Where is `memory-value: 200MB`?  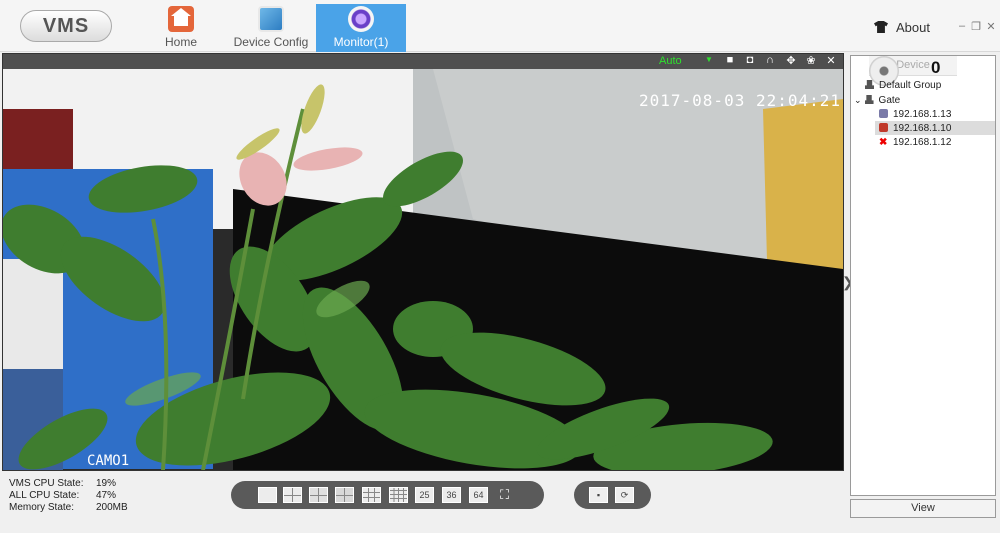
memory-value: 200MB is located at coordinates (112, 507).